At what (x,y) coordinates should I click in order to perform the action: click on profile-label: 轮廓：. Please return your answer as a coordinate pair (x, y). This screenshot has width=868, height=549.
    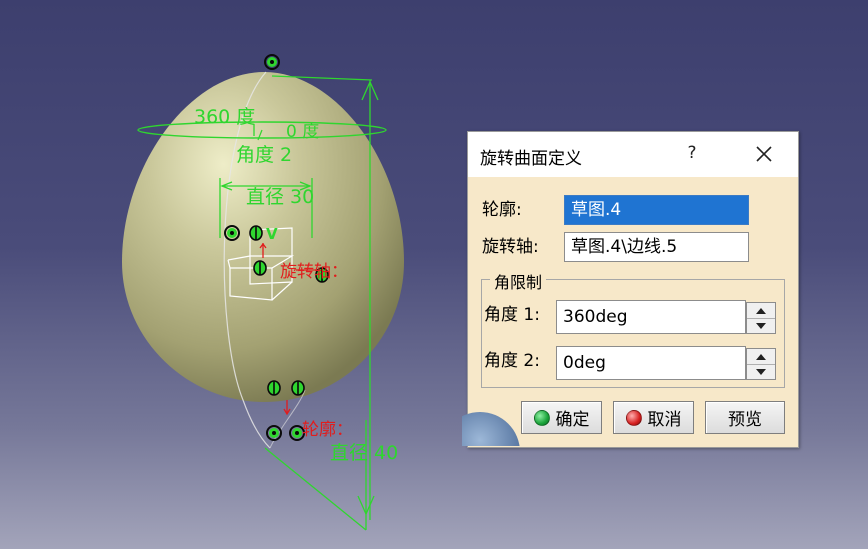
    Looking at the image, I should click on (327, 430).